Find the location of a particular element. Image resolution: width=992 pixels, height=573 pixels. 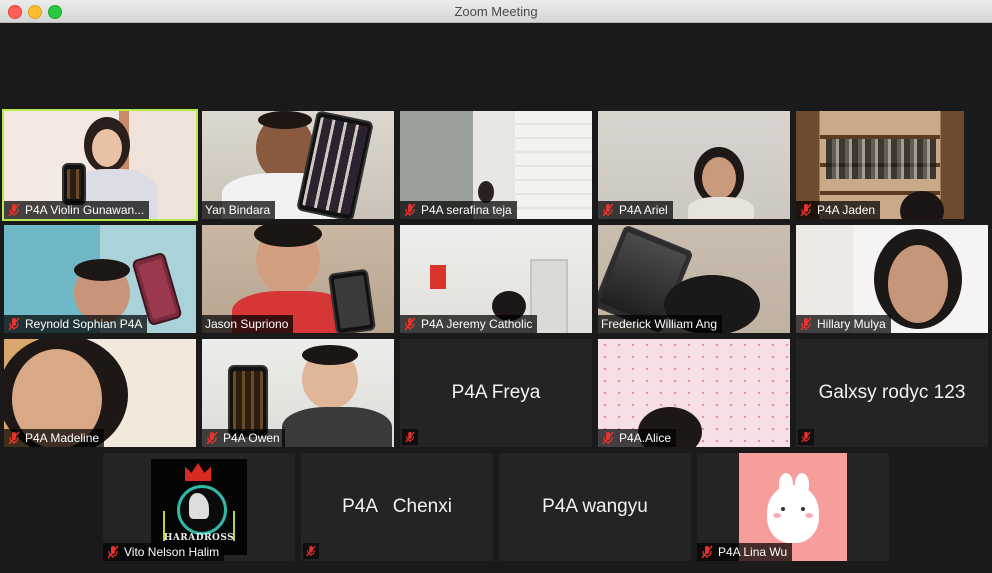

video-tile-frederick: Frederick William Ang is located at coordinates (694, 279).